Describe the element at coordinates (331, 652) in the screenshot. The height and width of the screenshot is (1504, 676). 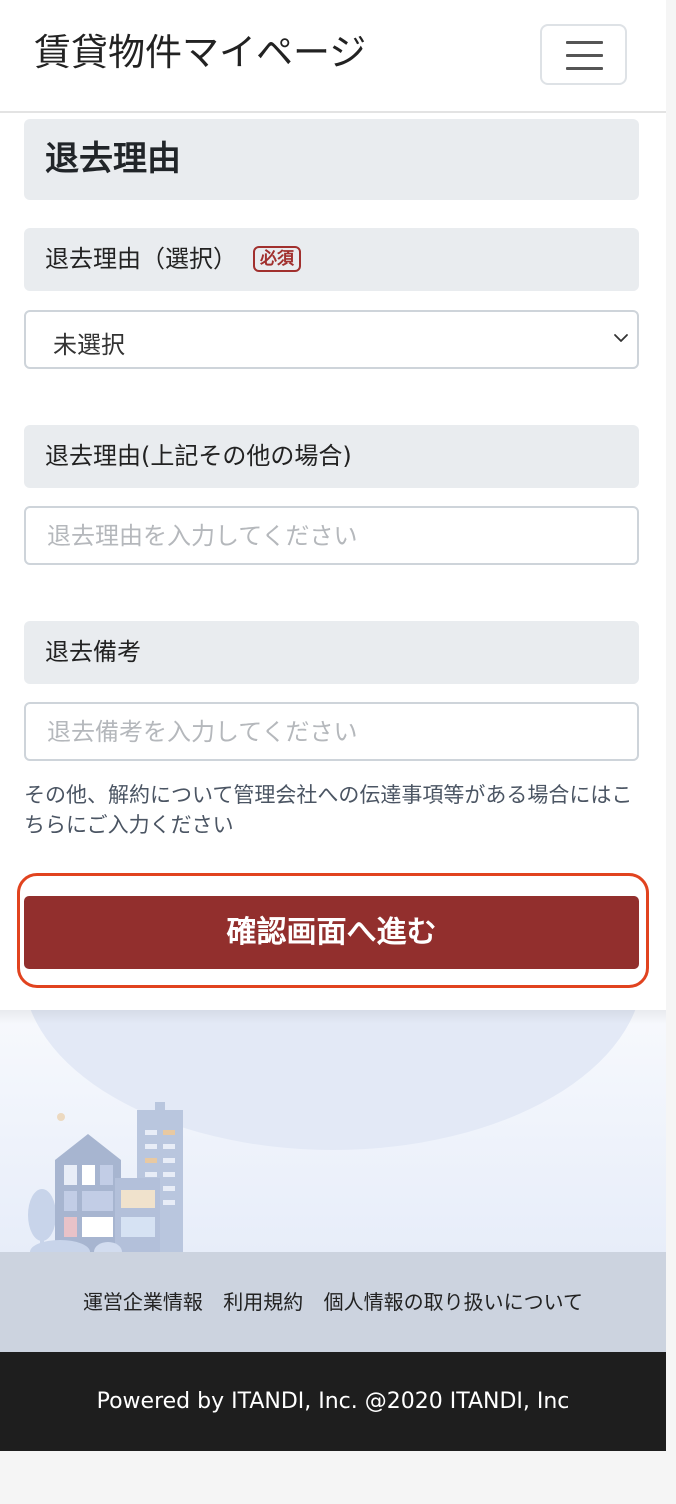
I see `remarks-label: 退去備考` at that location.